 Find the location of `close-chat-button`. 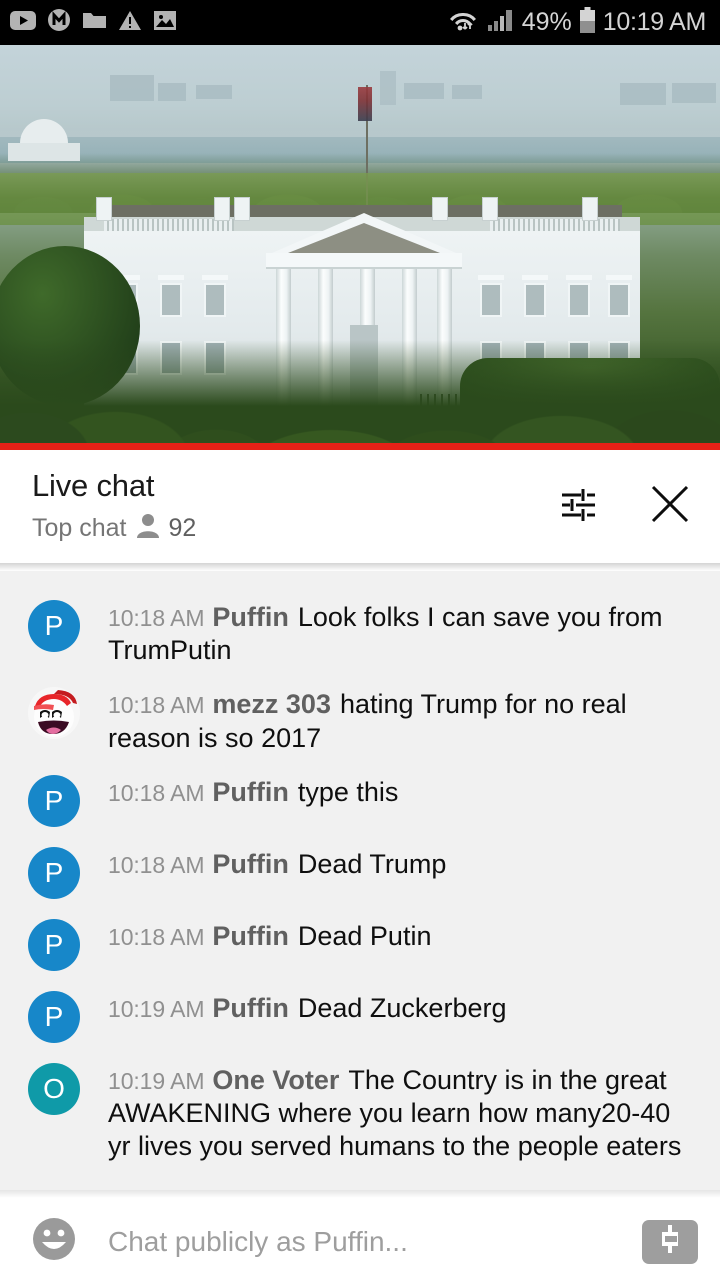

close-chat-button is located at coordinates (670, 507).